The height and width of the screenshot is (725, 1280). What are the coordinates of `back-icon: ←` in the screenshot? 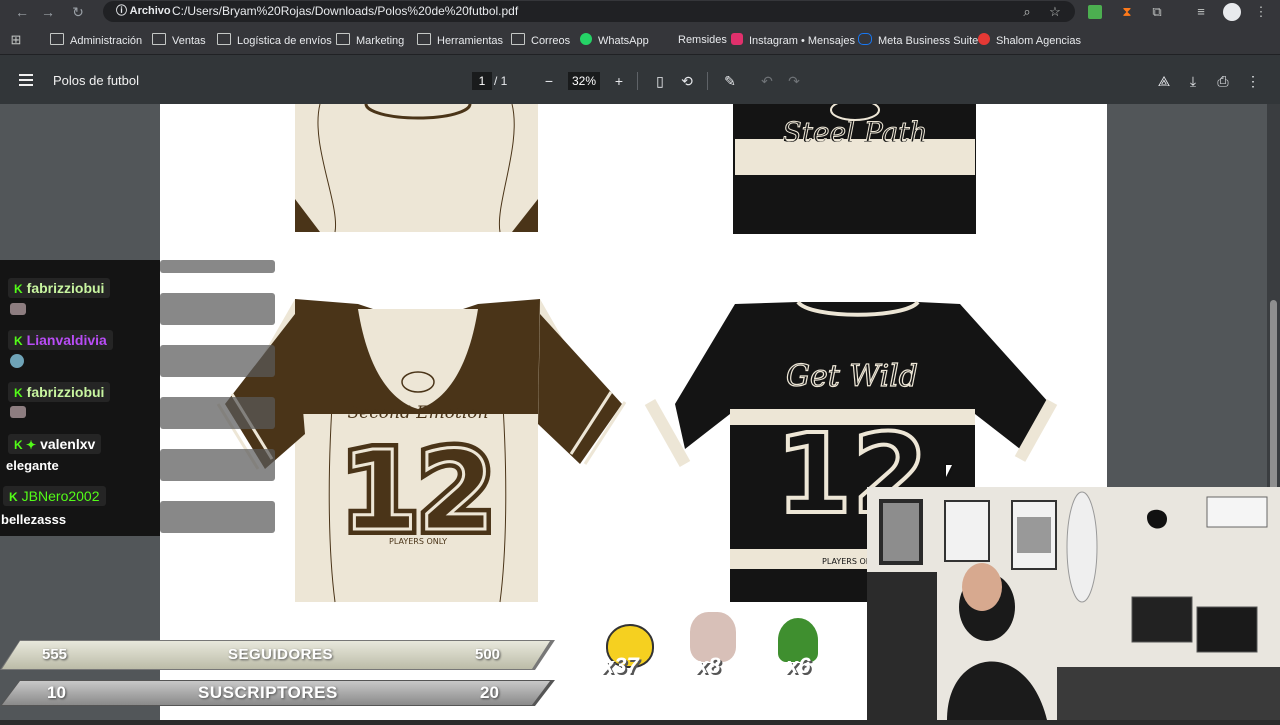 It's located at (22, 12).